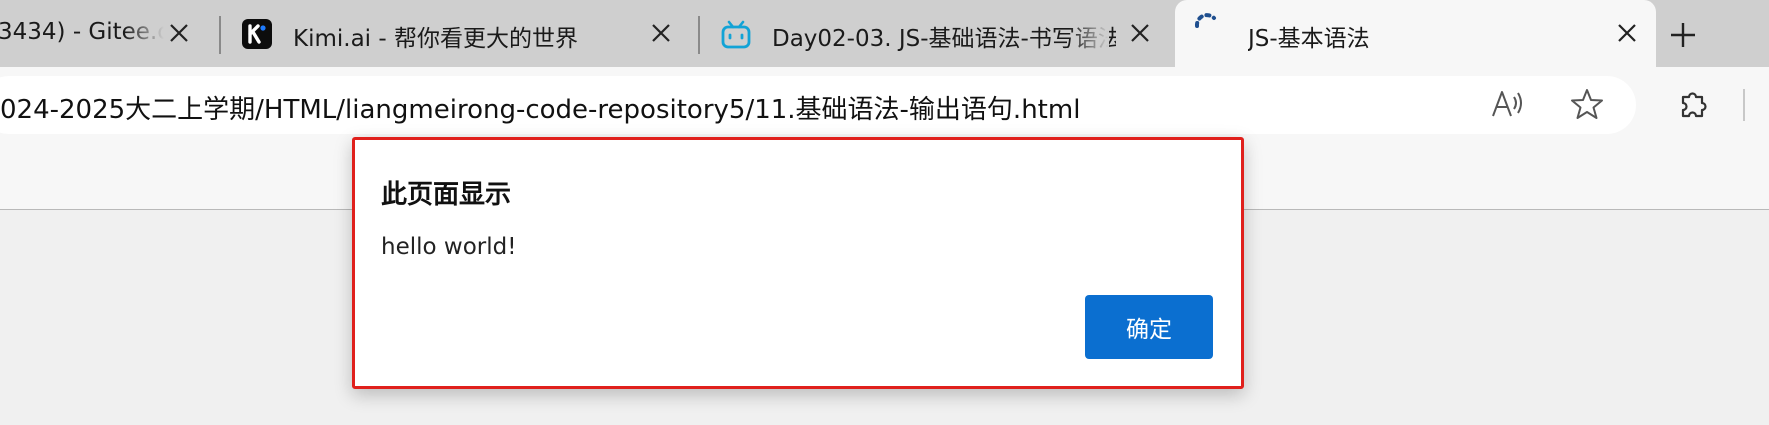 The height and width of the screenshot is (425, 1769). What do you see at coordinates (736, 34) in the screenshot?
I see `bilibili-icon` at bounding box center [736, 34].